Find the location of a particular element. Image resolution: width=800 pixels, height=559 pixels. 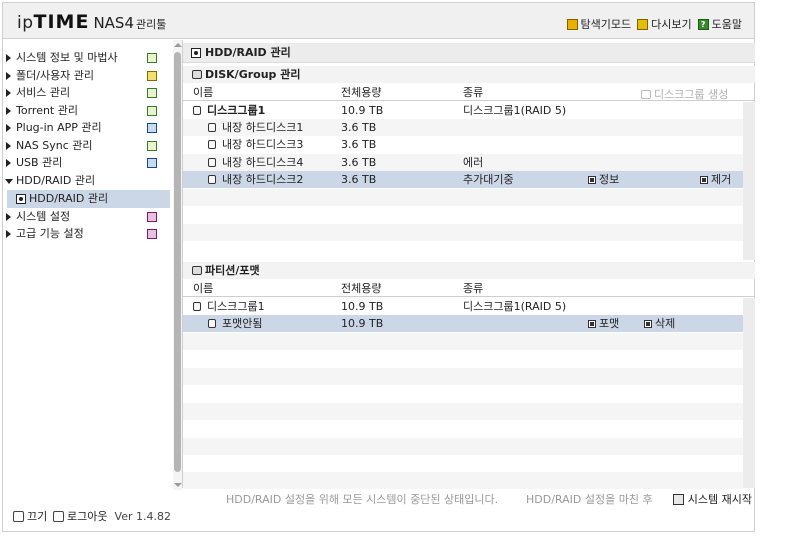

top-links: 탐색기모드 다시보기 ? 도움말 is located at coordinates (654, 24).